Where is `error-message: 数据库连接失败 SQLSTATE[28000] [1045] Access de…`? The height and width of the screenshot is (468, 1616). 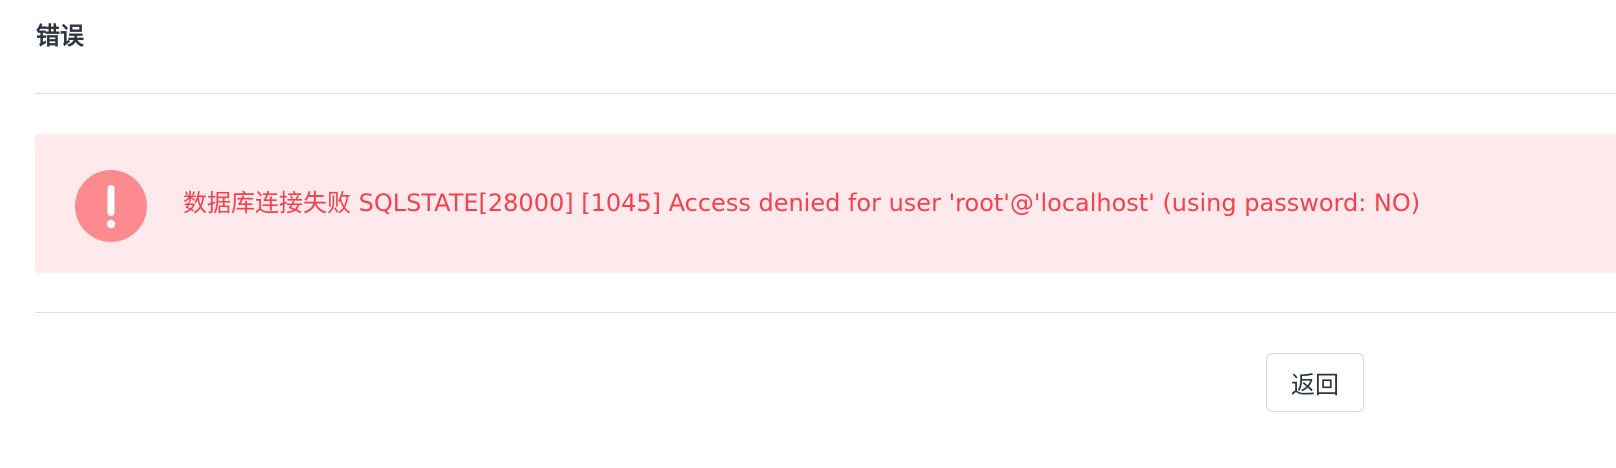
error-message: 数据库连接失败 SQLSTATE[28000] [1045] Access de… is located at coordinates (802, 203).